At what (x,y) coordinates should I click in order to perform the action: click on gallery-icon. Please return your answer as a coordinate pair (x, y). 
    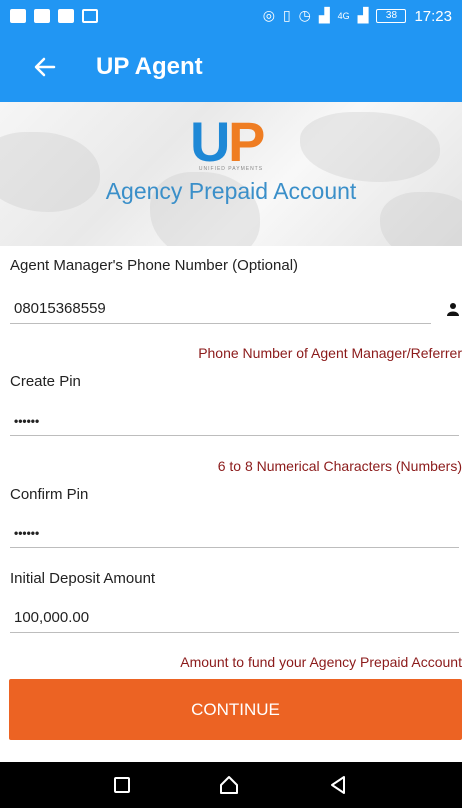
    Looking at the image, I should click on (18, 16).